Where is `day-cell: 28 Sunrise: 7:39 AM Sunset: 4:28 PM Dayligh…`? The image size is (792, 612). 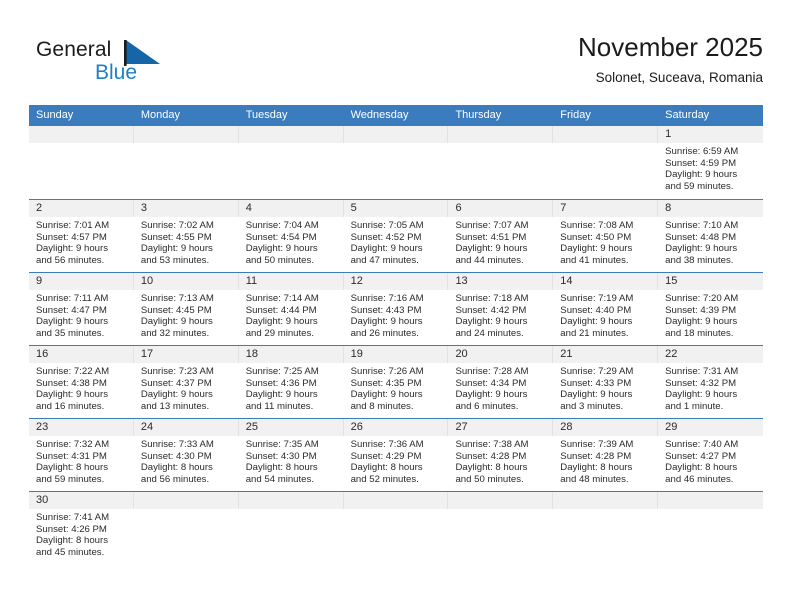 day-cell: 28 Sunrise: 7:39 AM Sunset: 4:28 PM Dayligh… is located at coordinates (606, 455).